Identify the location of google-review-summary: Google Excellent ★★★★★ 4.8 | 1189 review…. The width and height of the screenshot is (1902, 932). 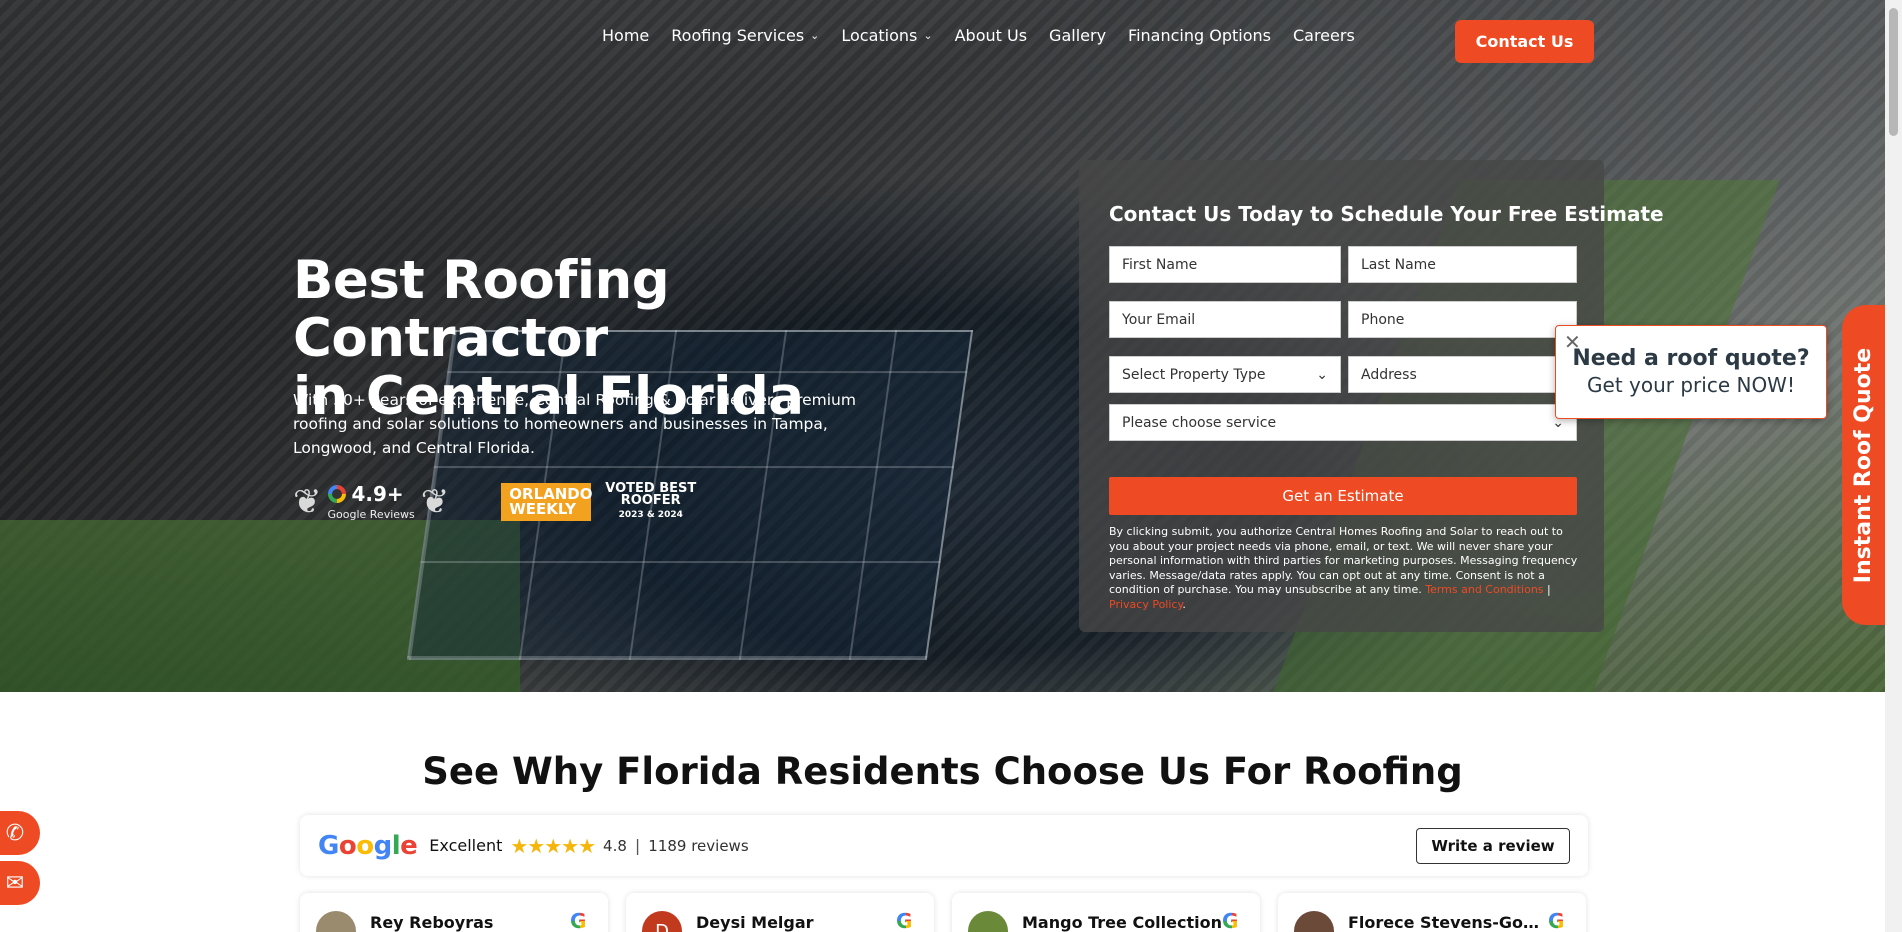
(944, 845).